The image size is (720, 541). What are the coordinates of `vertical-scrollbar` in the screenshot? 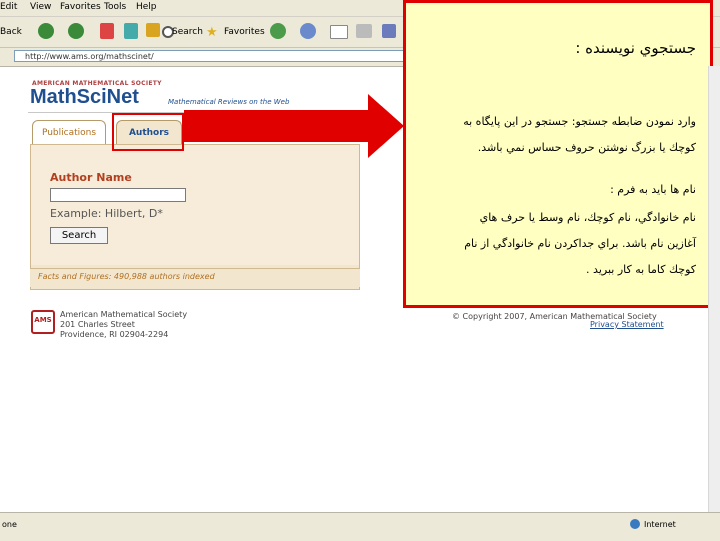 It's located at (714, 289).